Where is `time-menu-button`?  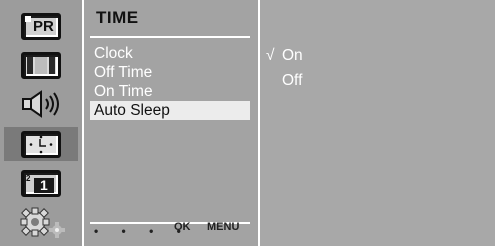 time-menu-button is located at coordinates (41, 144).